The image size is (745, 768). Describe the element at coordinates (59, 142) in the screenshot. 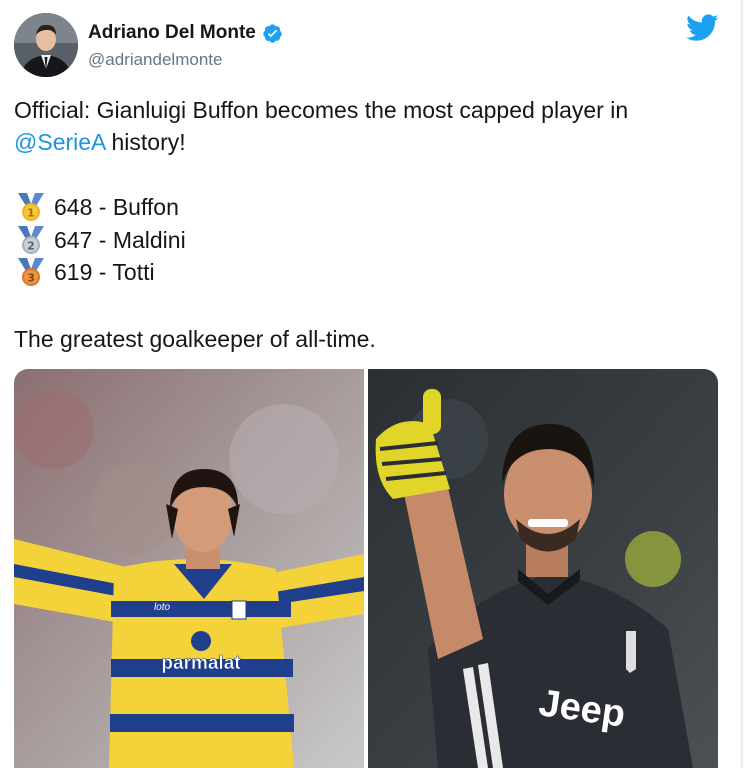

I see `mention-link: @SerieA` at that location.